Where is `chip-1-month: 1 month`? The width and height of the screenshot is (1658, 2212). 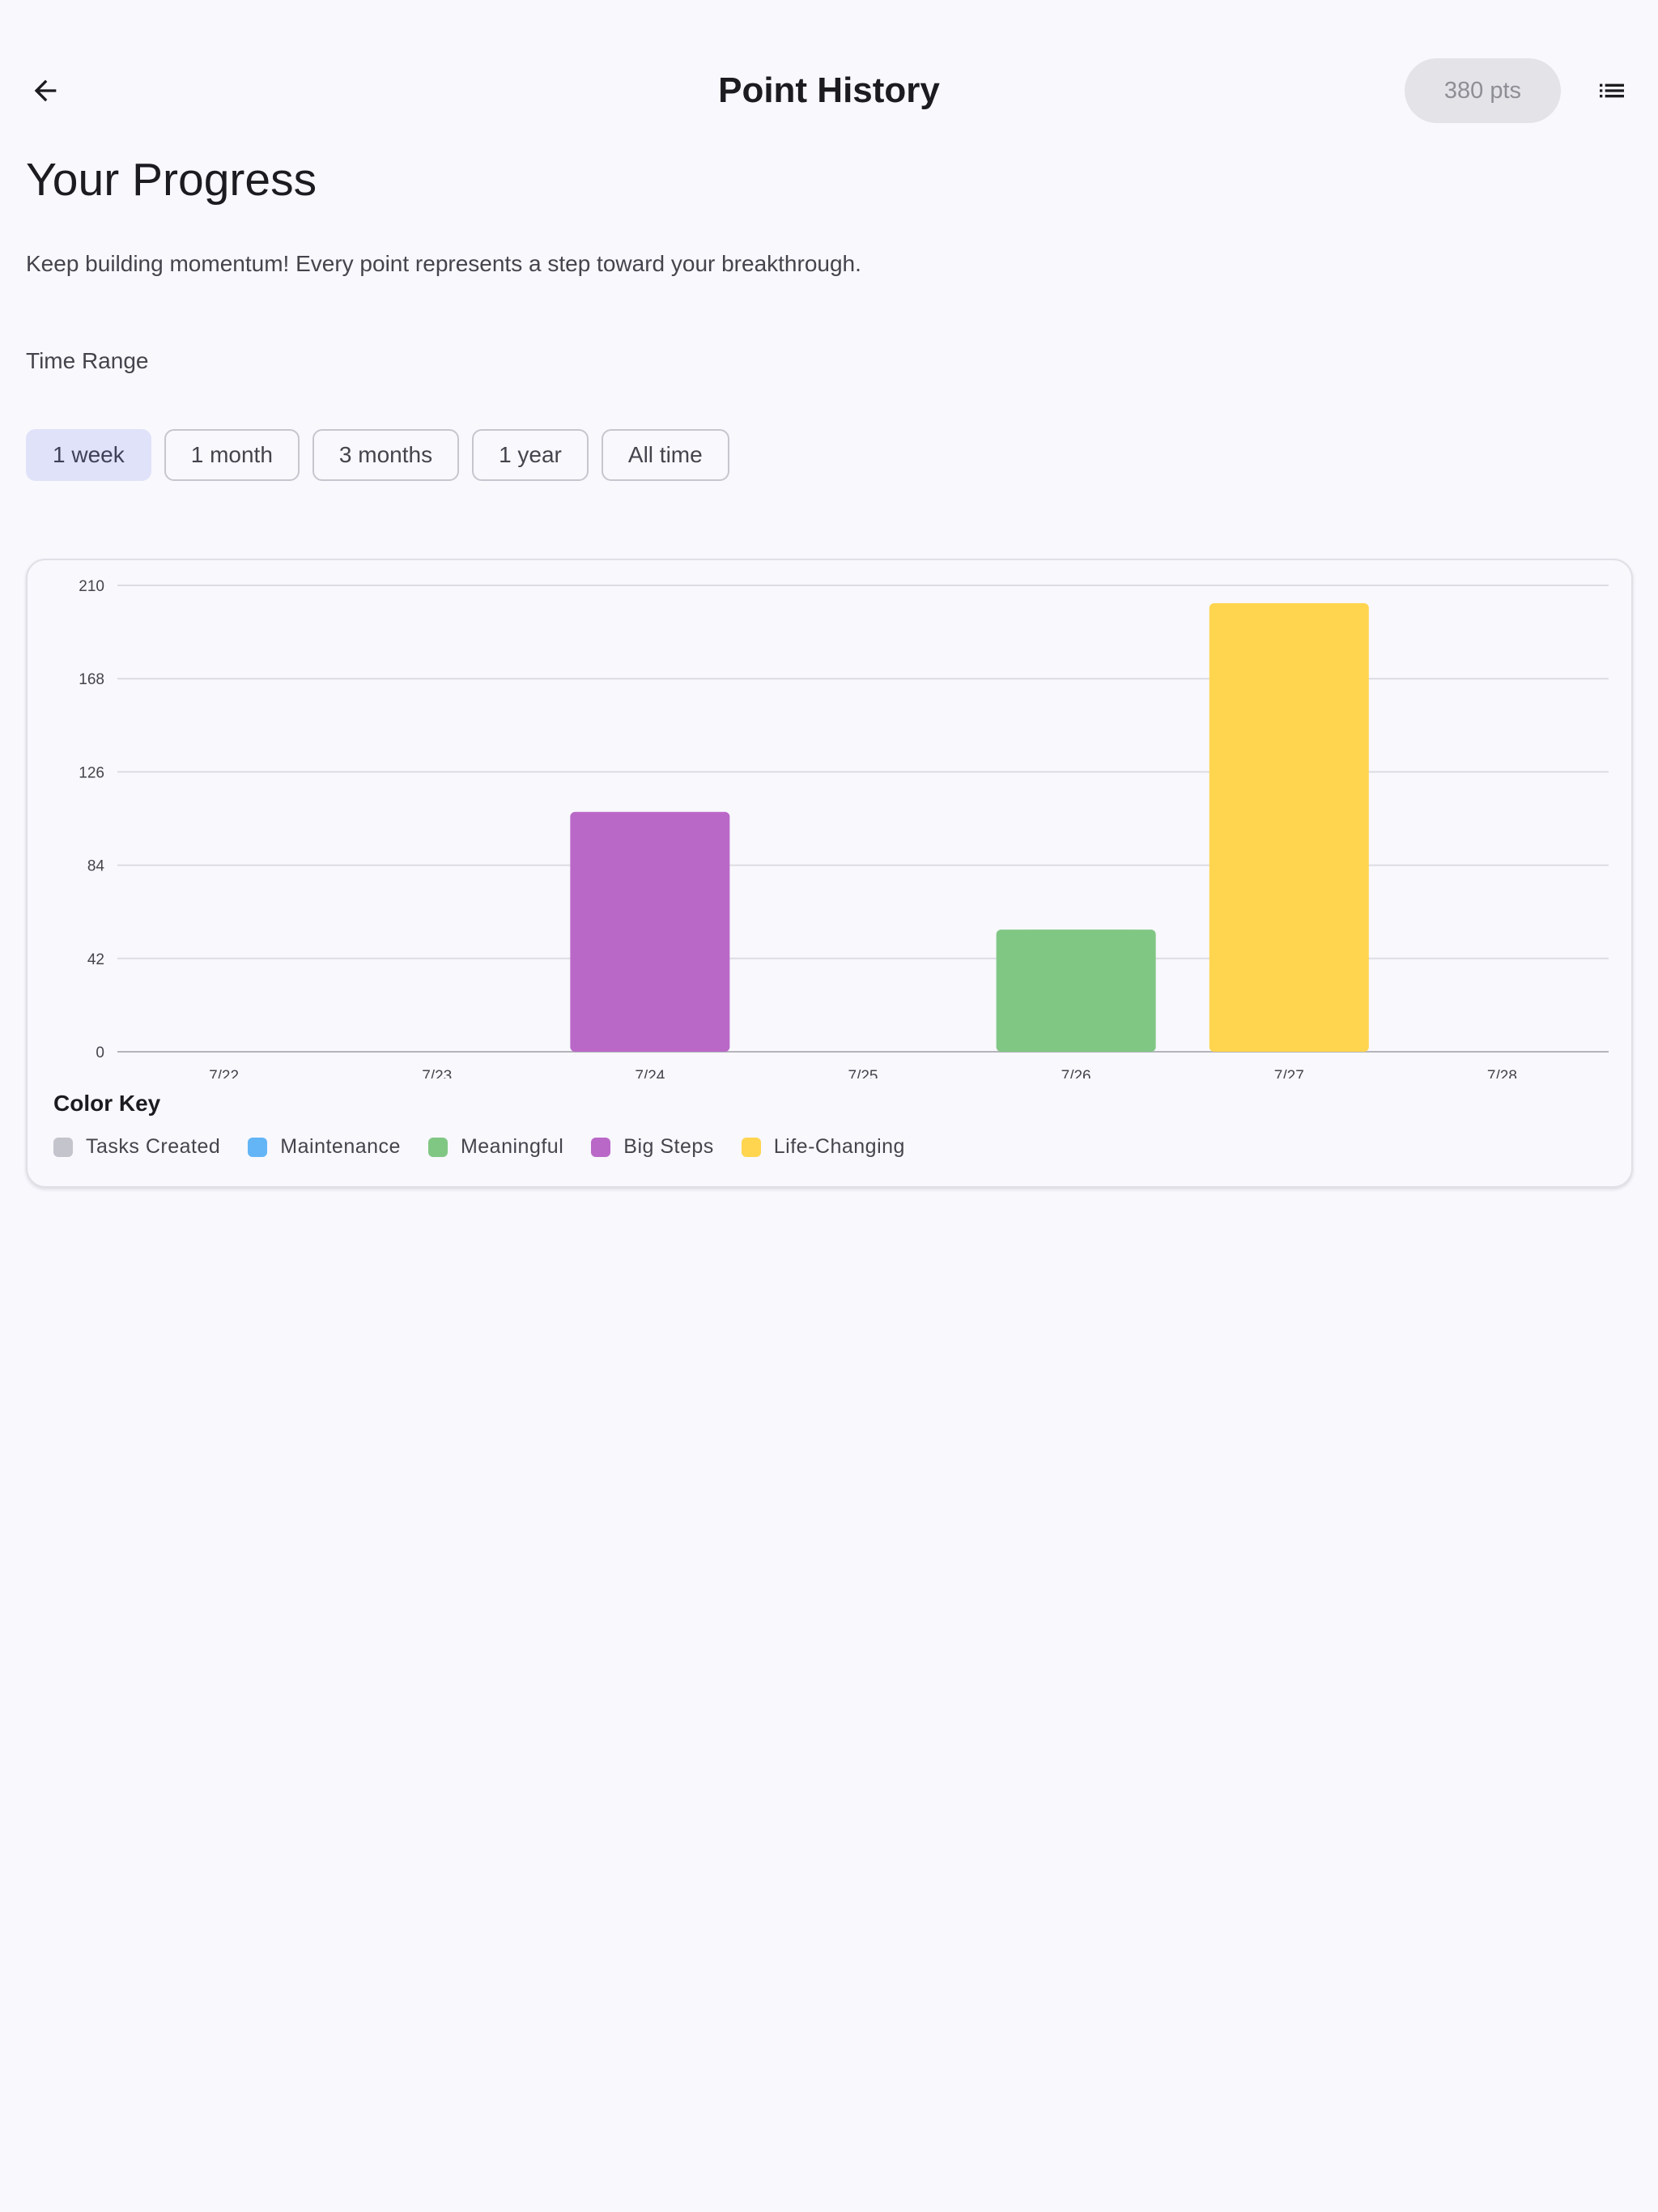 chip-1-month: 1 month is located at coordinates (232, 455).